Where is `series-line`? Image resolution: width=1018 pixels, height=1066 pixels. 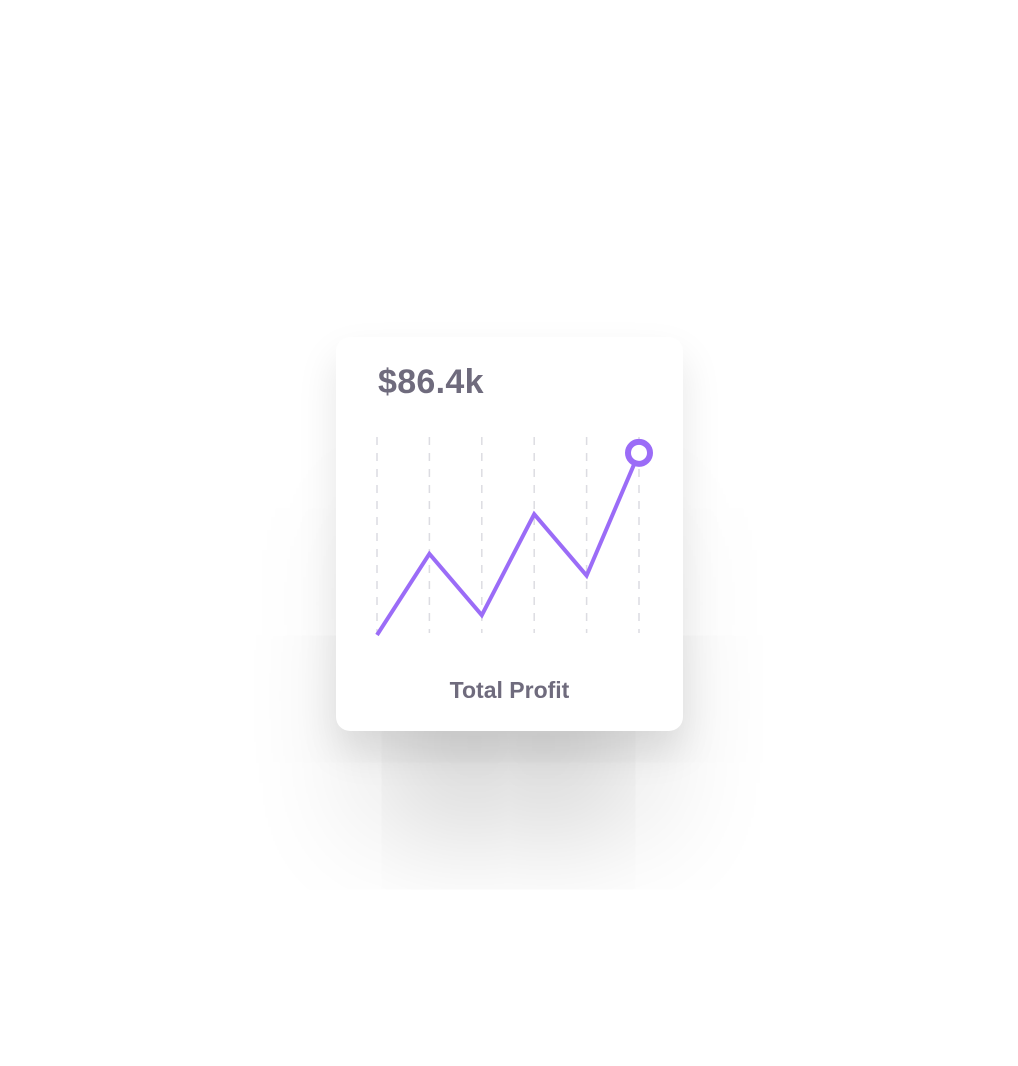 series-line is located at coordinates (508, 544).